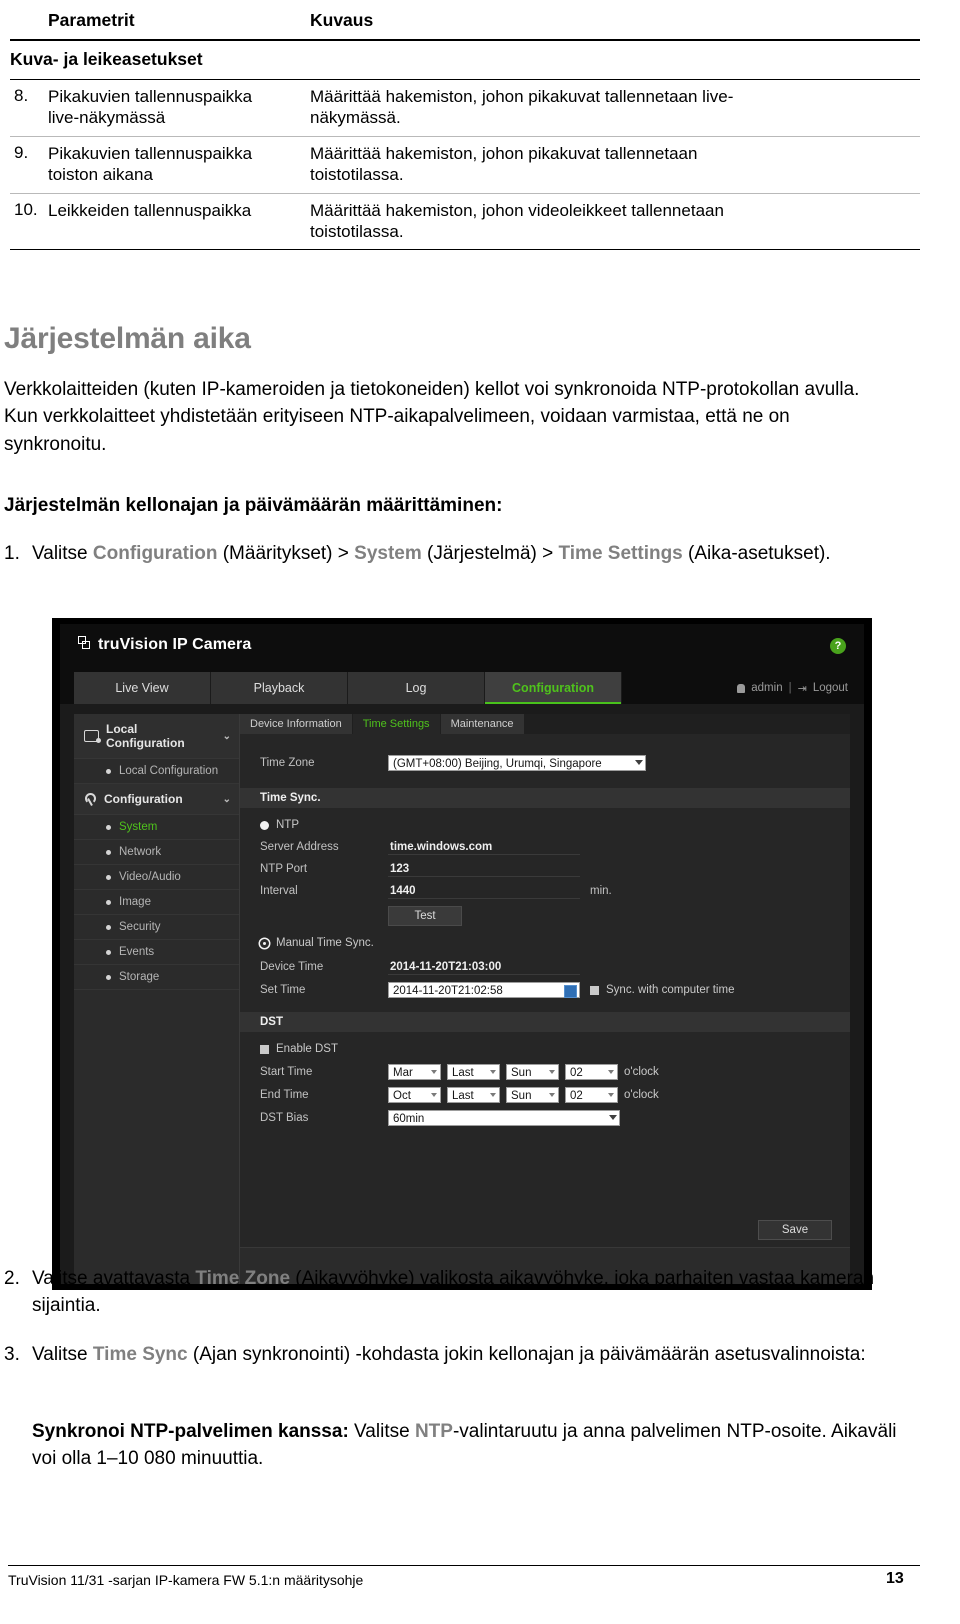  I want to click on start-time-day-select: Sun, so click(532, 1071).